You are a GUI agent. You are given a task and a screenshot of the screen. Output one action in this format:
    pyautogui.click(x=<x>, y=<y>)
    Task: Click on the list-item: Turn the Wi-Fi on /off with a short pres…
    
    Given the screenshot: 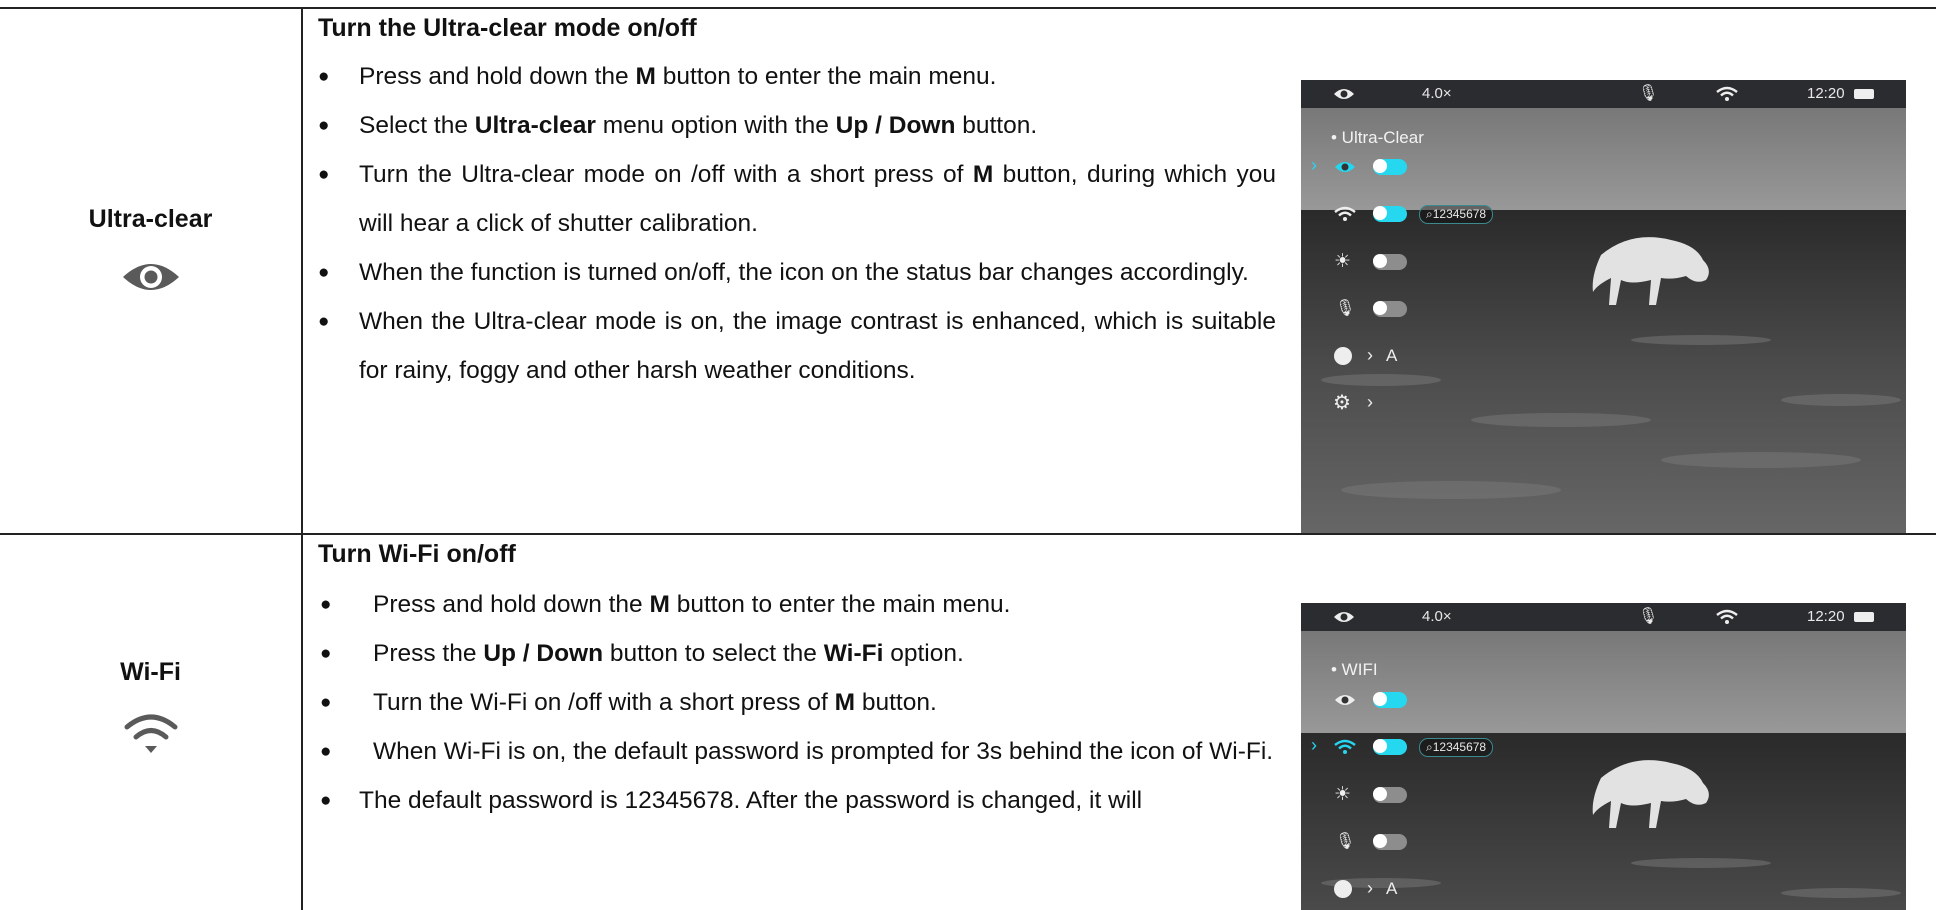 What is the action you would take?
    pyautogui.click(x=797, y=702)
    